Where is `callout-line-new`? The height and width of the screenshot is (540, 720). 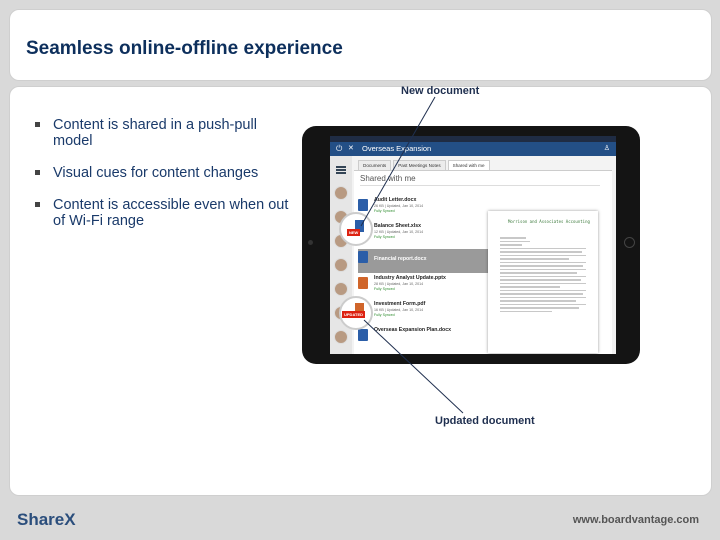 callout-line-new is located at coordinates (398, 161).